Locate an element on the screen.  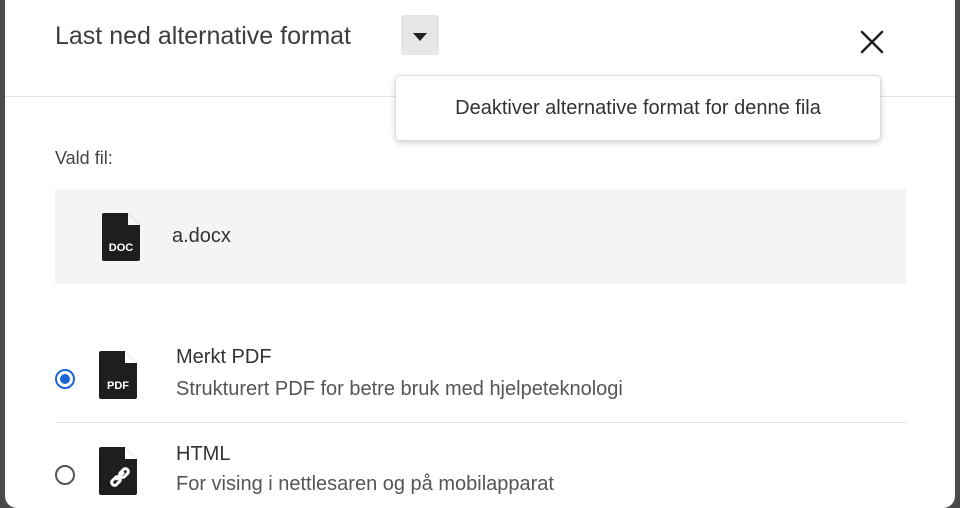
selected-file-name: a.docx is located at coordinates (201, 236).